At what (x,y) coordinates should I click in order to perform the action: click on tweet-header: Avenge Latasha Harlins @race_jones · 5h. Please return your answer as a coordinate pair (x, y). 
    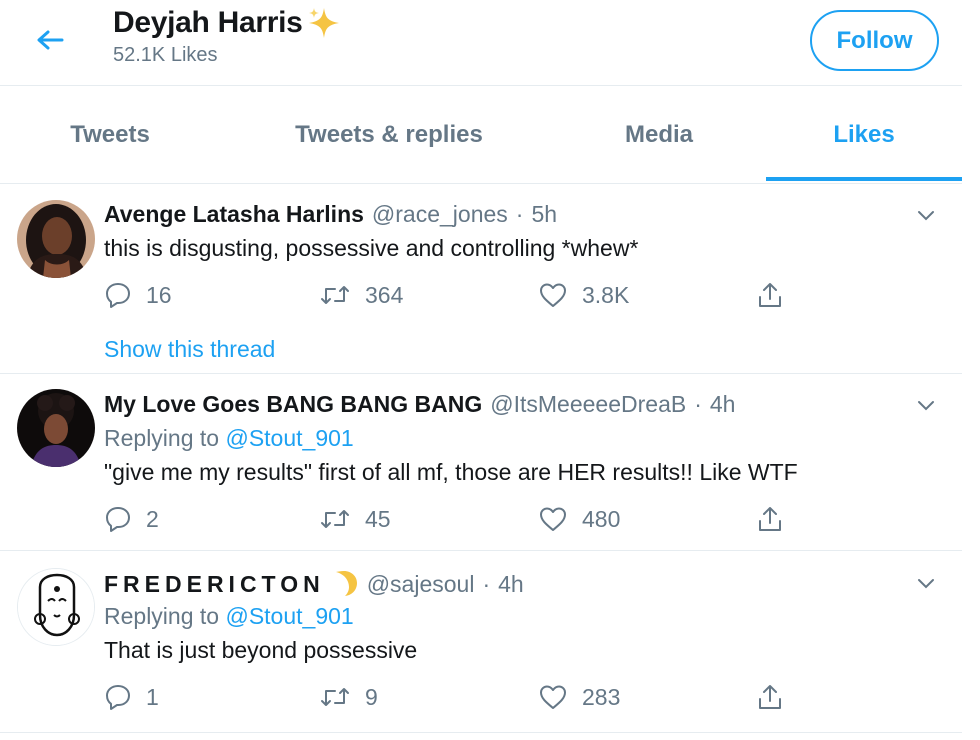
    Looking at the image, I should click on (330, 214).